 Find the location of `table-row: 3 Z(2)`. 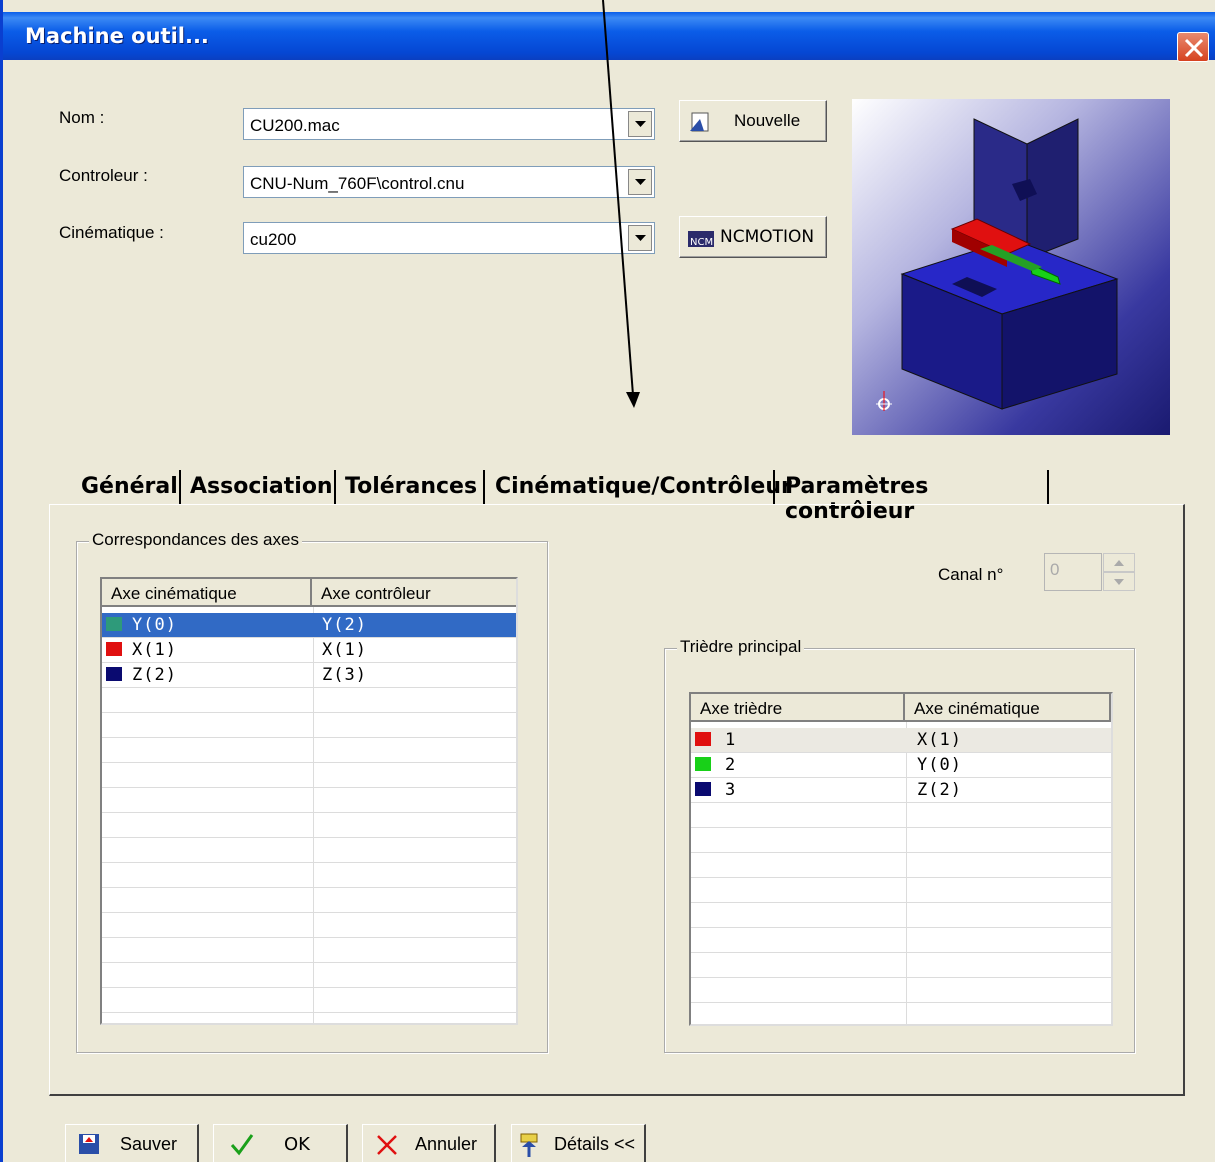

table-row: 3 Z(2) is located at coordinates (901, 790).